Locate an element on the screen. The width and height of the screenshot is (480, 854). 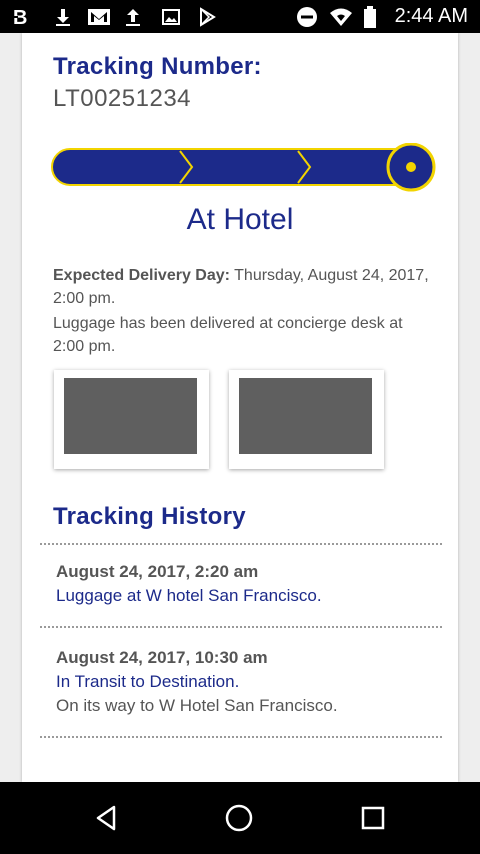
history-entry-status: Luggage at W hotel San Francisco. is located at coordinates (189, 595).